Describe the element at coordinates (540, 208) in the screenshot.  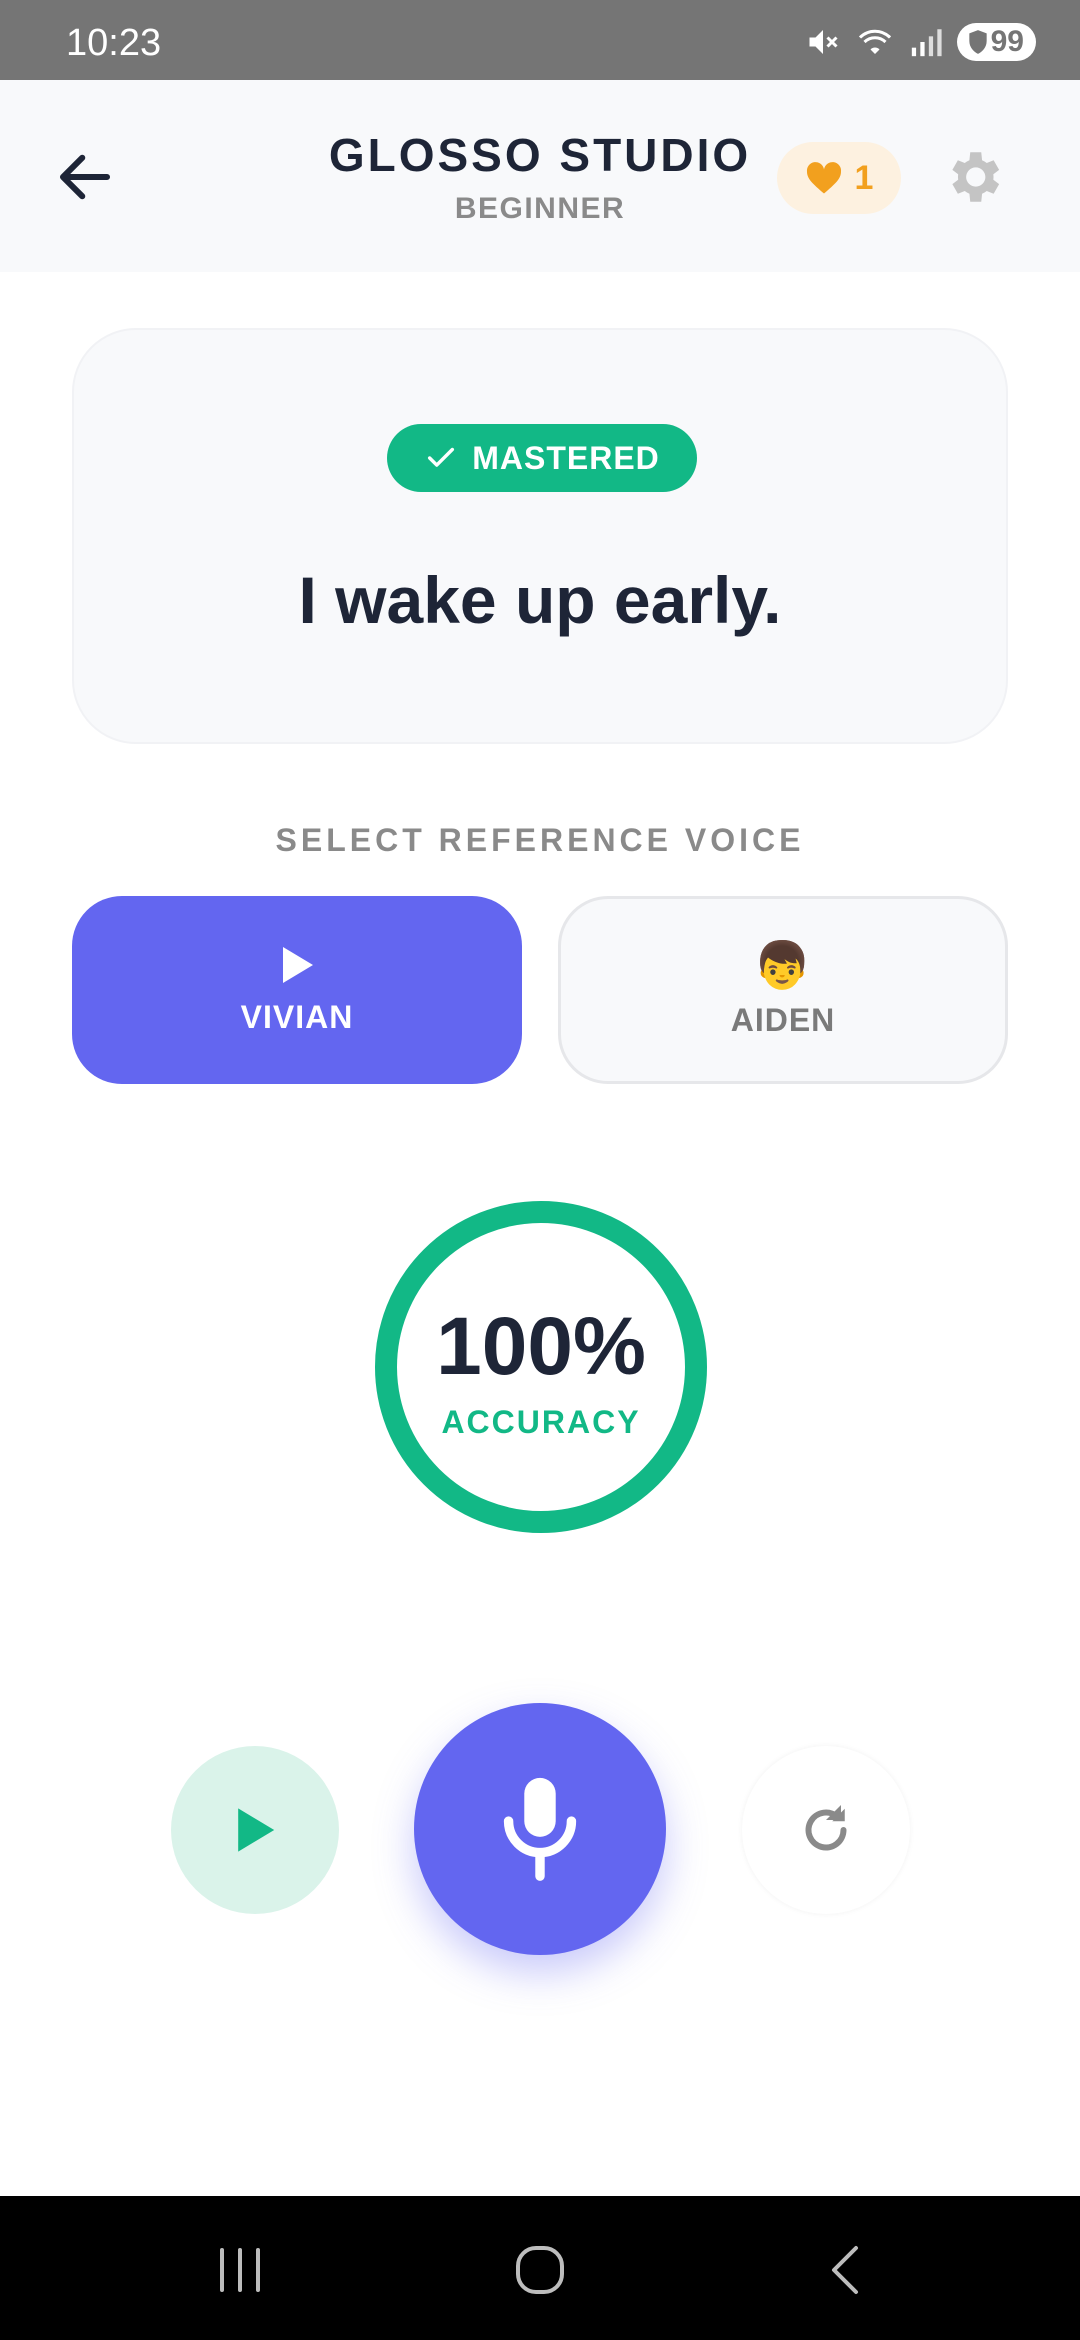
I see `level-subtitle: BEGINNER` at that location.